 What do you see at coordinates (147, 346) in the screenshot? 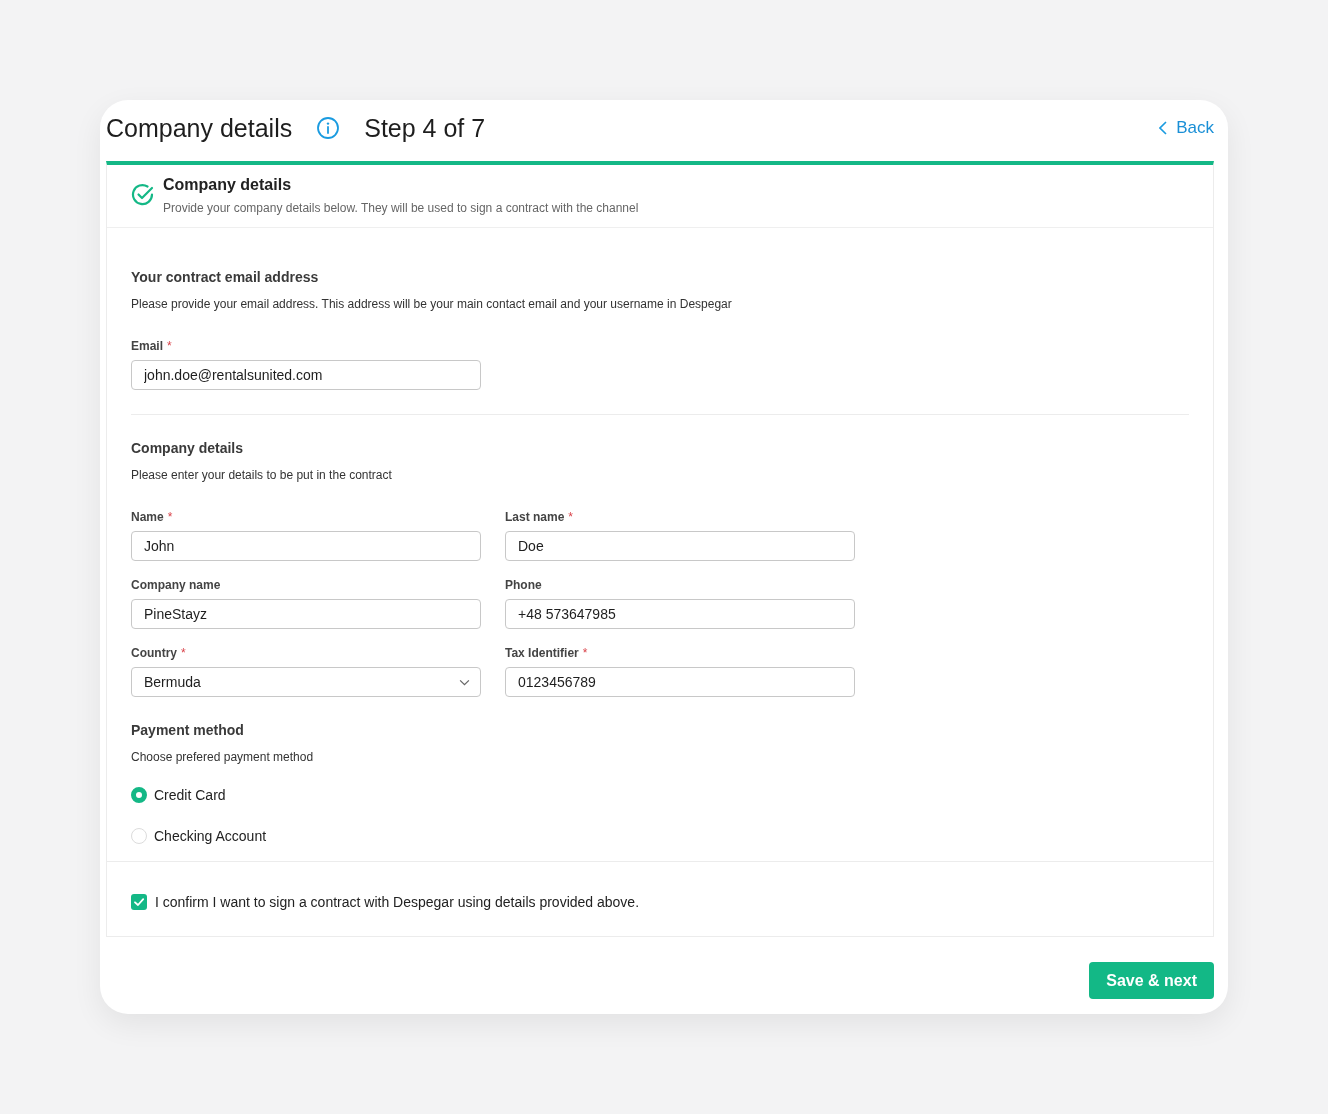
I see `field-label: Email` at bounding box center [147, 346].